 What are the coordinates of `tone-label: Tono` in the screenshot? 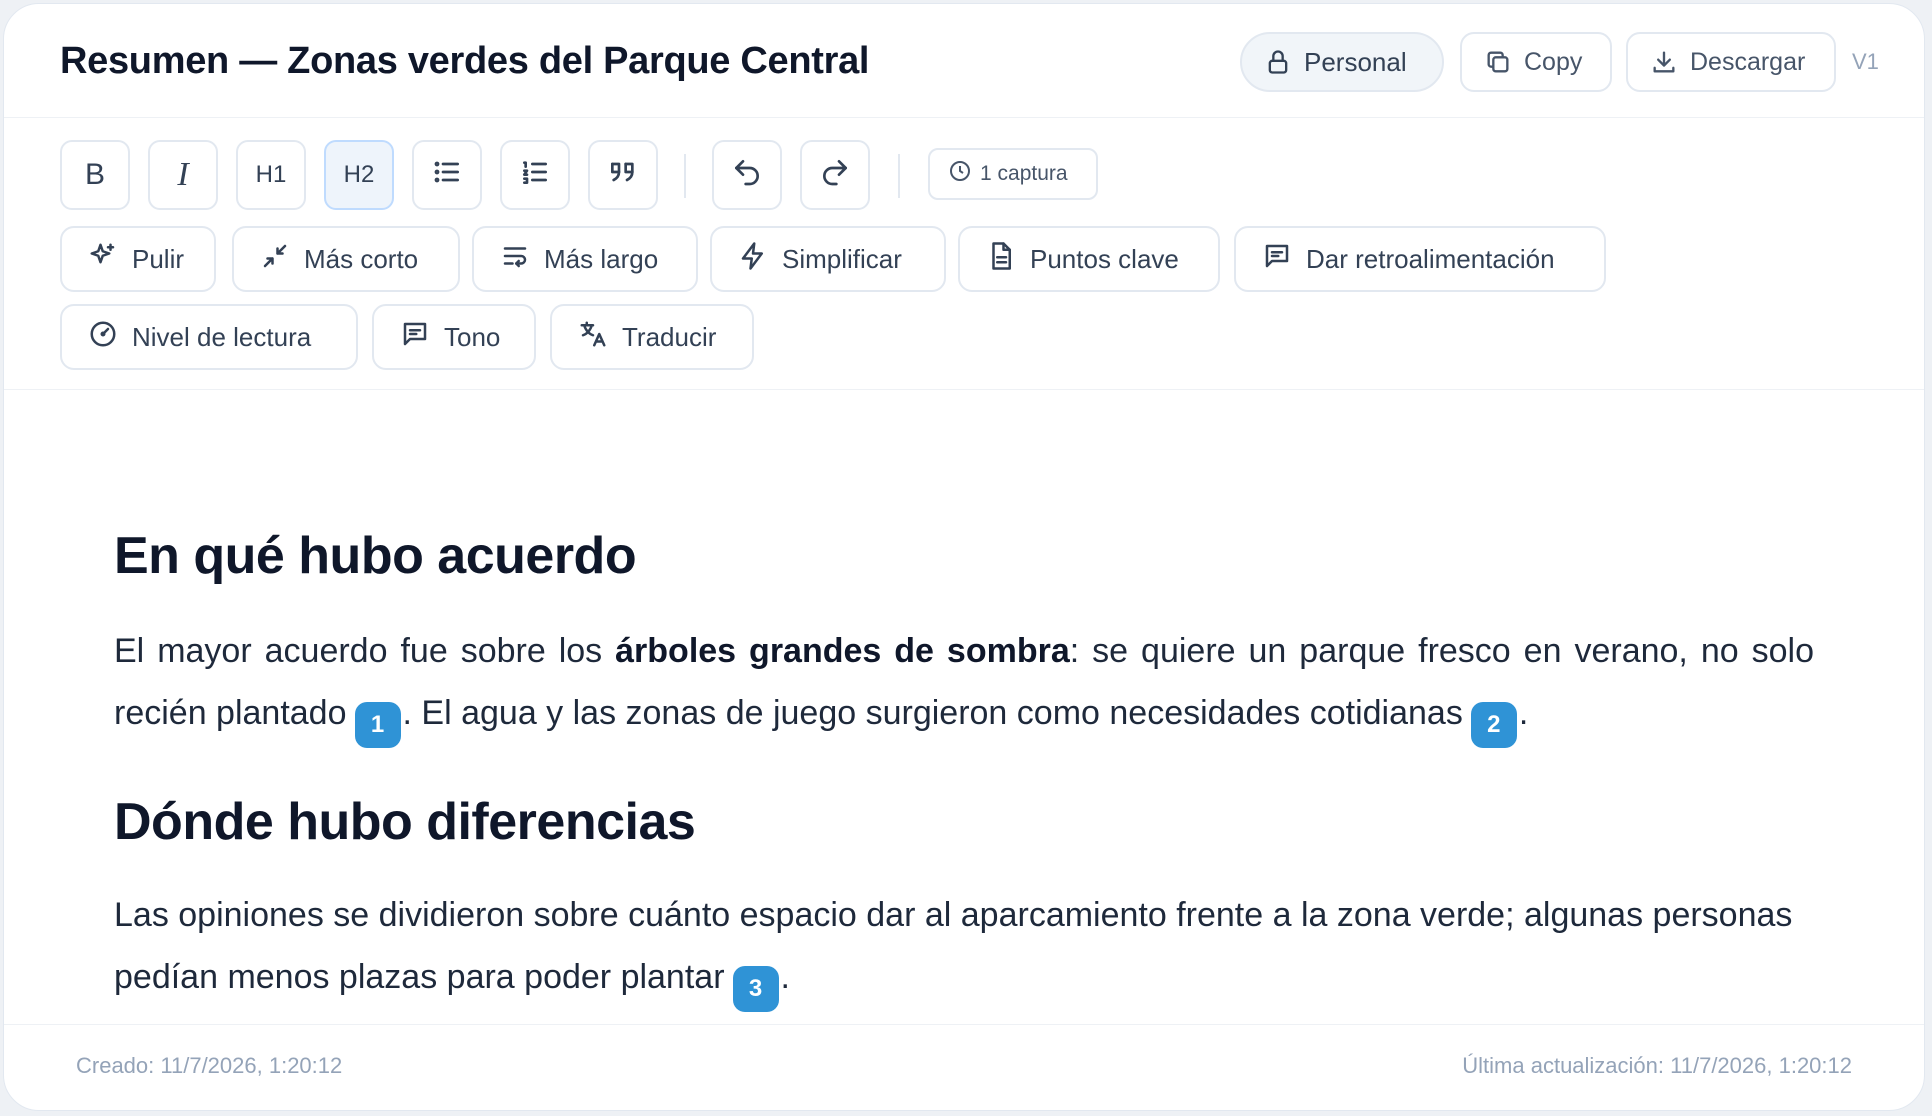 It's located at (472, 336).